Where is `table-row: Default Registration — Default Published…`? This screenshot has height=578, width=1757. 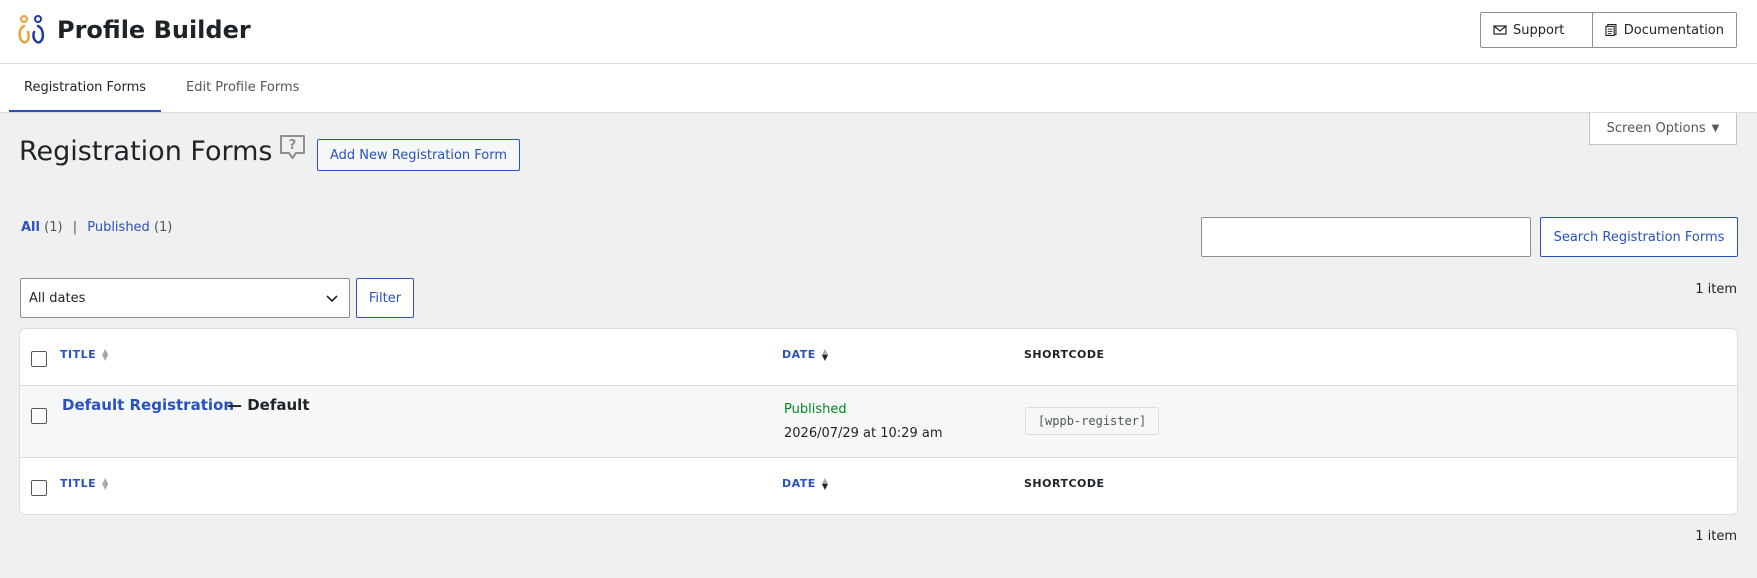 table-row: Default Registration — Default Published… is located at coordinates (878, 422).